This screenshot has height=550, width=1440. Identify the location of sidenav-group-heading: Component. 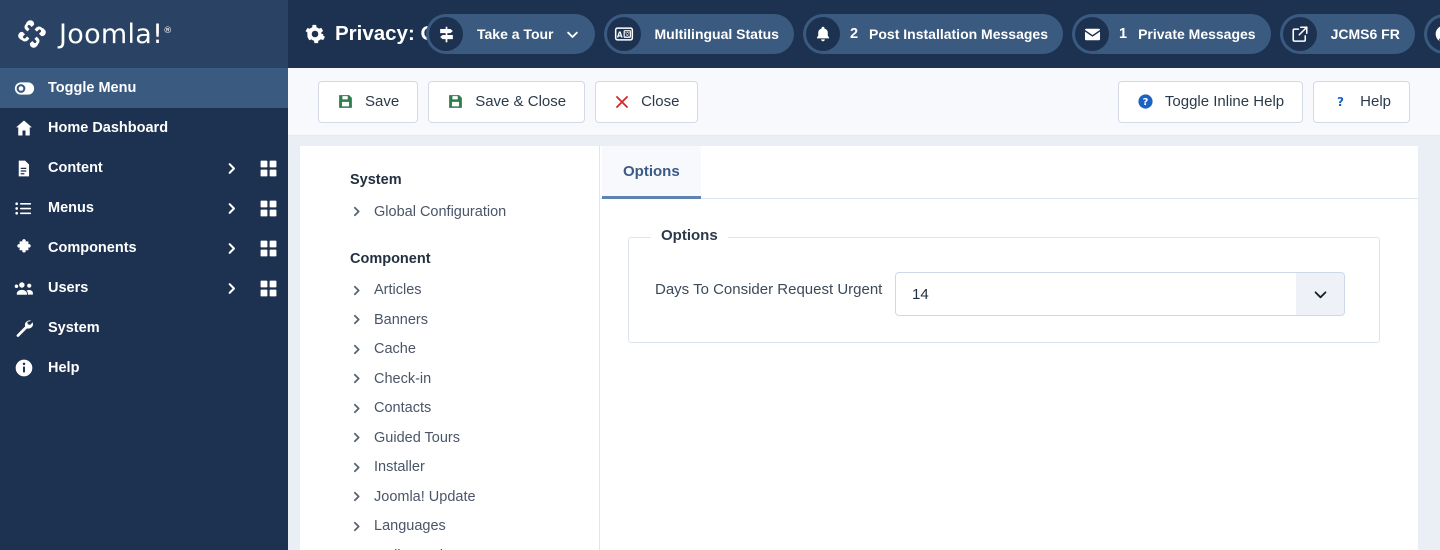
(390, 258).